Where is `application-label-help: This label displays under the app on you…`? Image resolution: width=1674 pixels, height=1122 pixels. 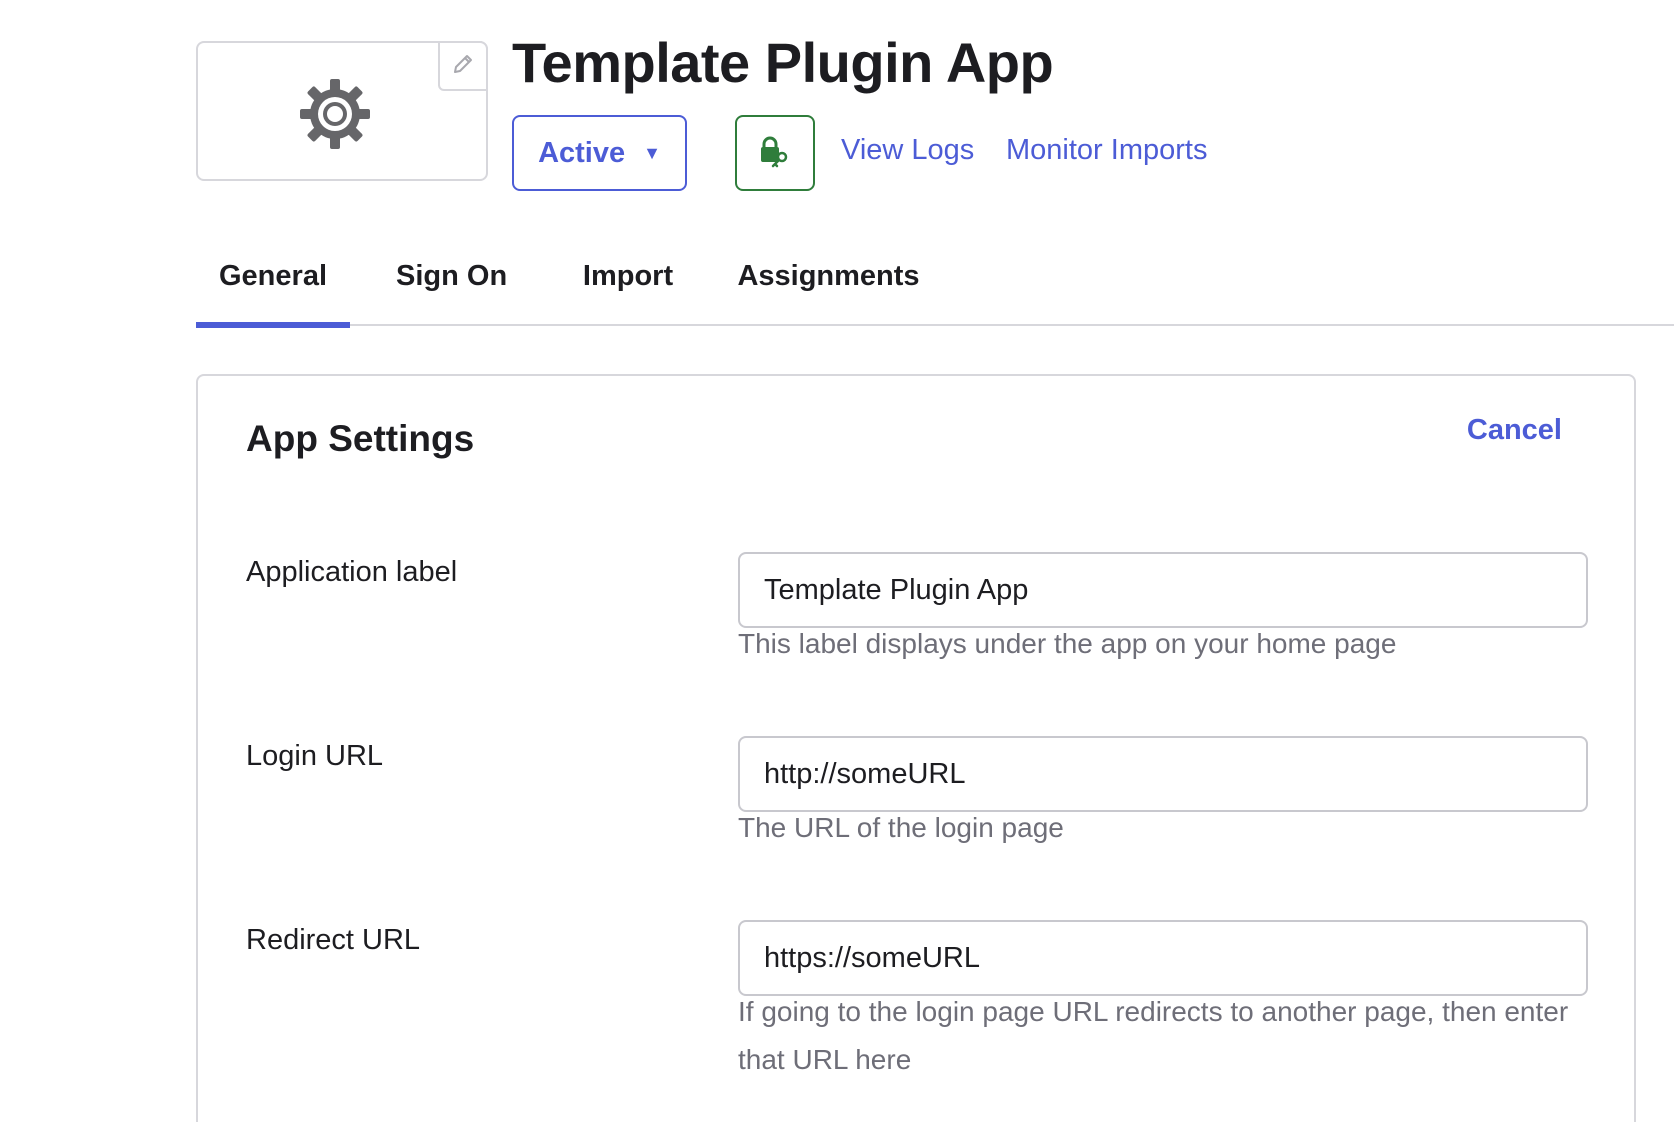 application-label-help: This label displays under the app on you… is located at coordinates (1067, 643).